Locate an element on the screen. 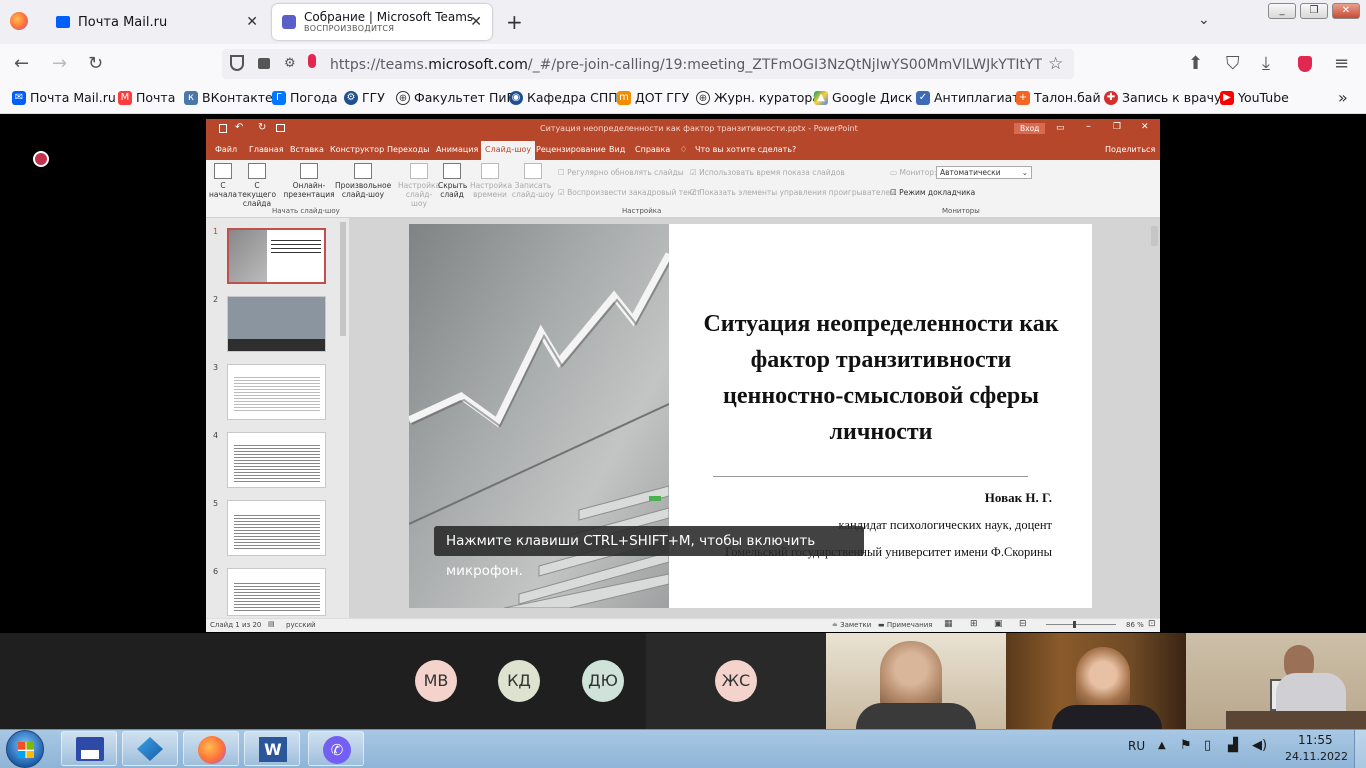 The image size is (1366, 768). from-start-button: С начала is located at coordinates (223, 181).